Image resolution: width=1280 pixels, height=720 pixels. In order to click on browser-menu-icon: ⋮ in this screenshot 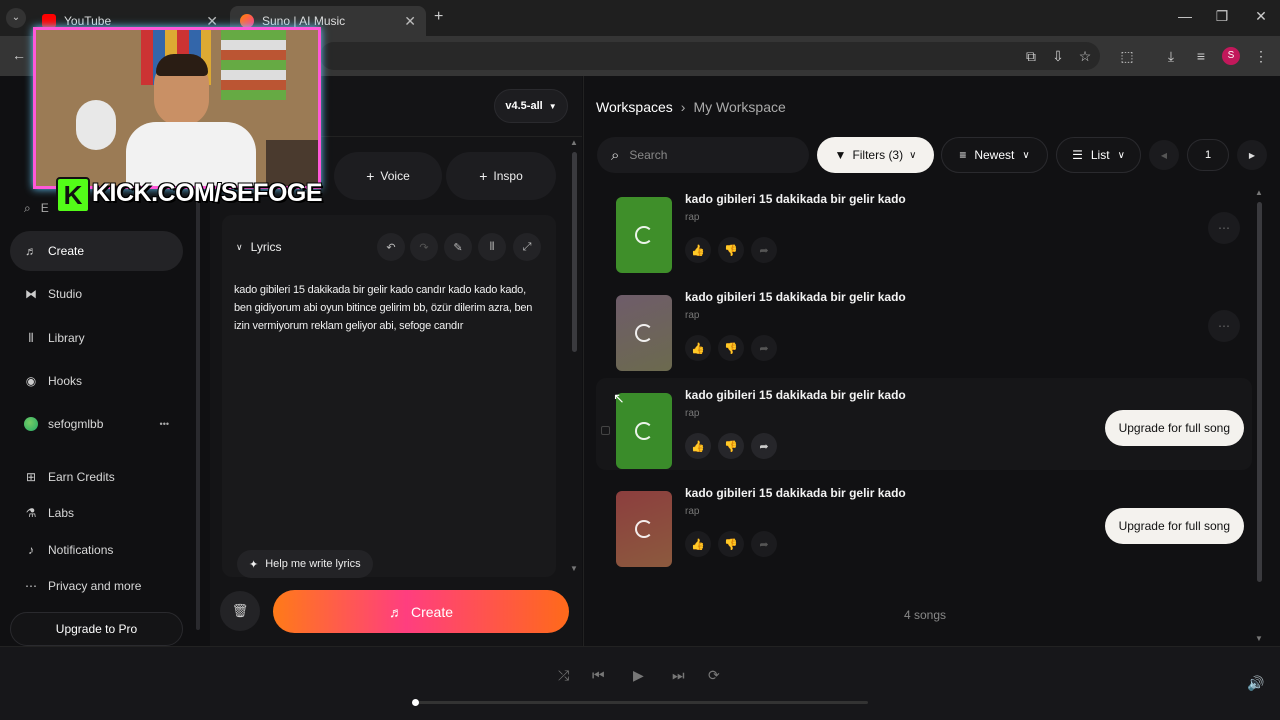, I will do `click(1261, 56)`.